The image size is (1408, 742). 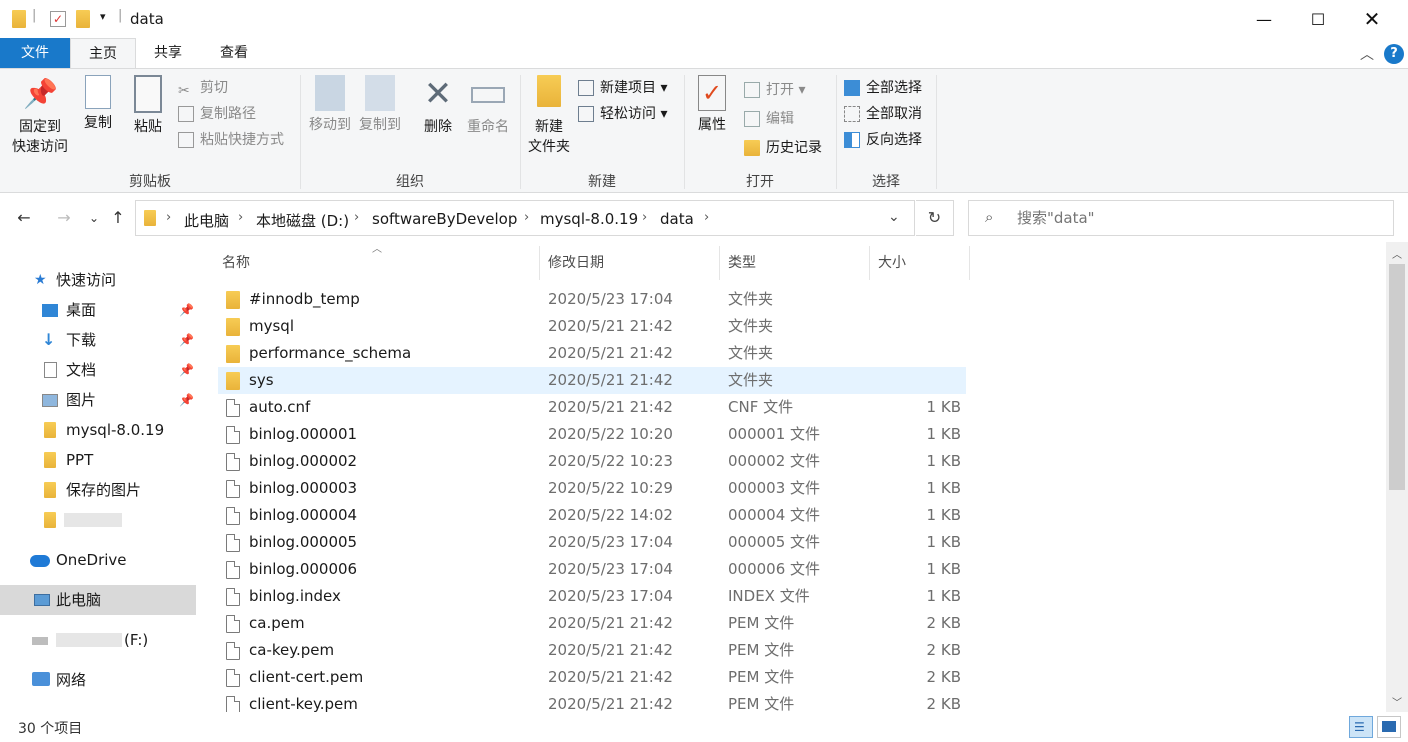 What do you see at coordinates (774, 90) in the screenshot?
I see `open-button: 打开 ▾` at bounding box center [774, 90].